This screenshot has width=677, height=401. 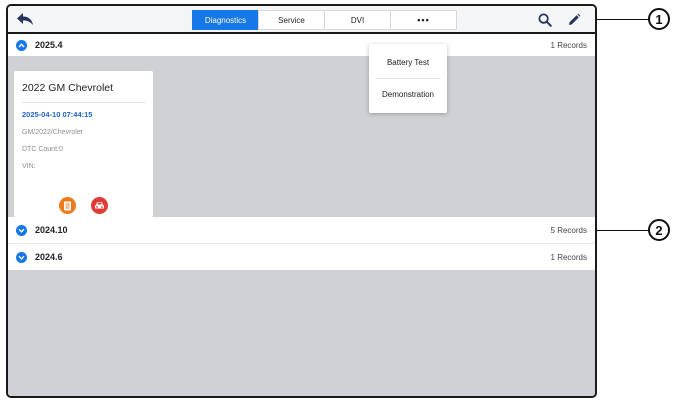 What do you see at coordinates (68, 88) in the screenshot?
I see `card-vehicle-title: 2022 GM Chevrolet` at bounding box center [68, 88].